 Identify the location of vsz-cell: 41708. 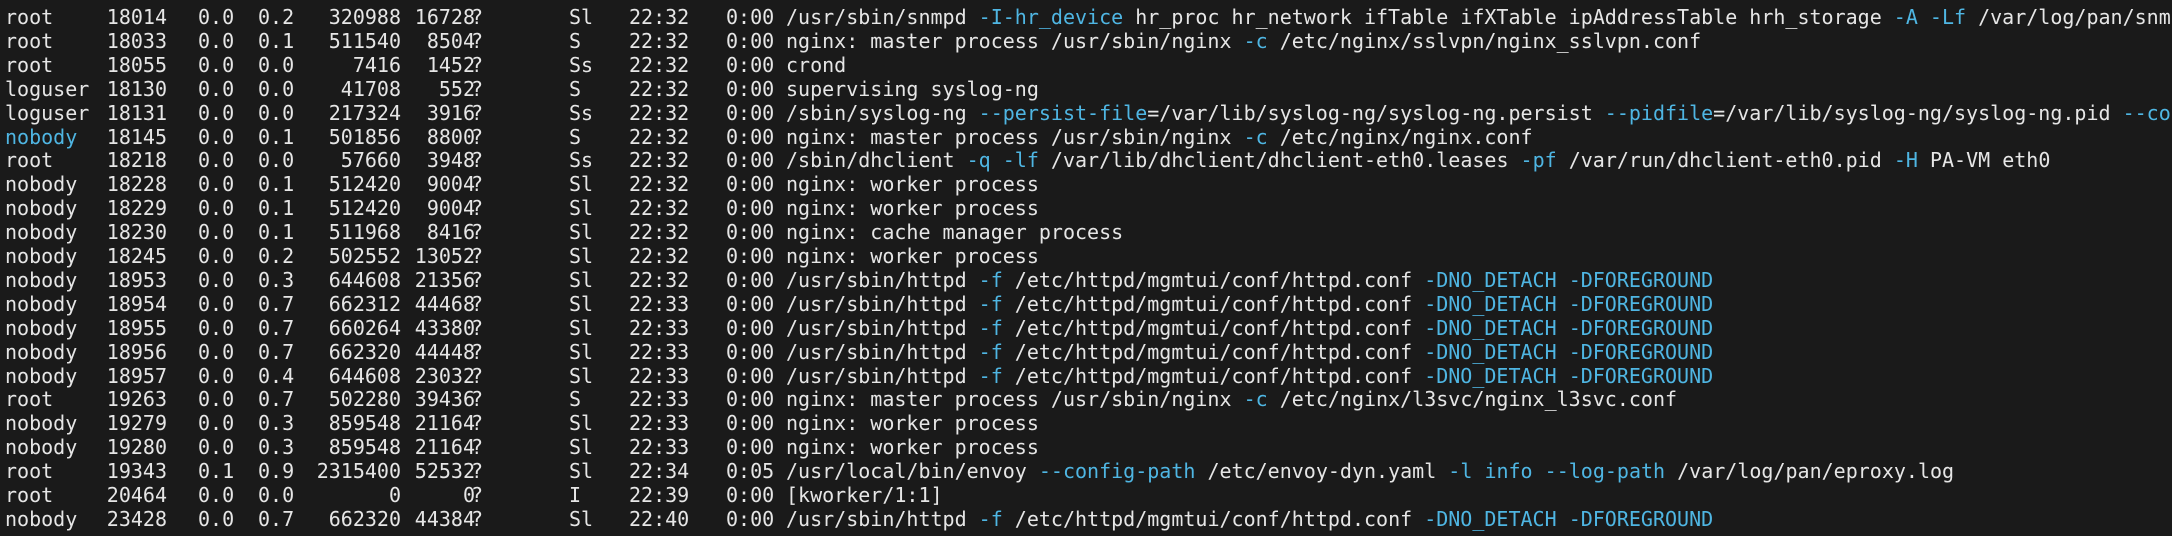
(370, 88).